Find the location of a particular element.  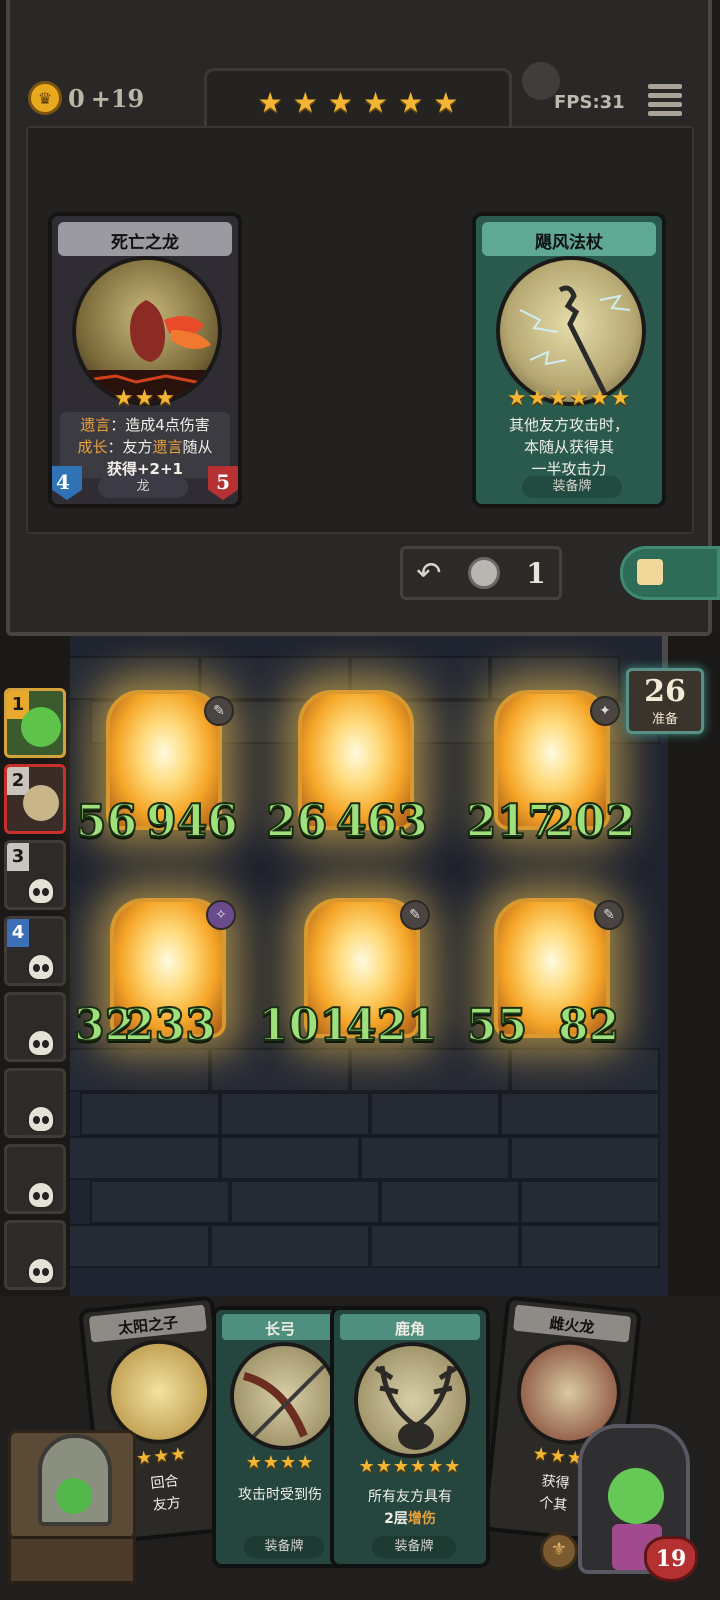

minion-health: 946 is located at coordinates (192, 821).